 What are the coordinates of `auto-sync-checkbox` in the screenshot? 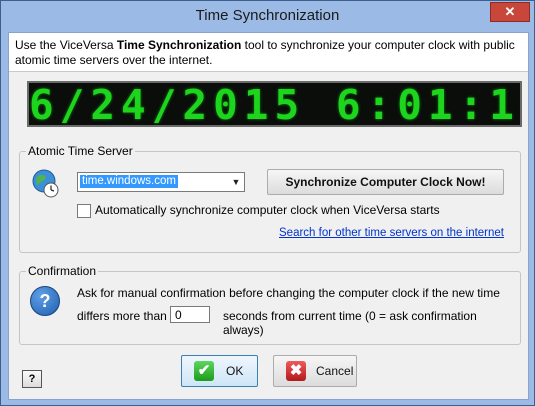 It's located at (84, 211).